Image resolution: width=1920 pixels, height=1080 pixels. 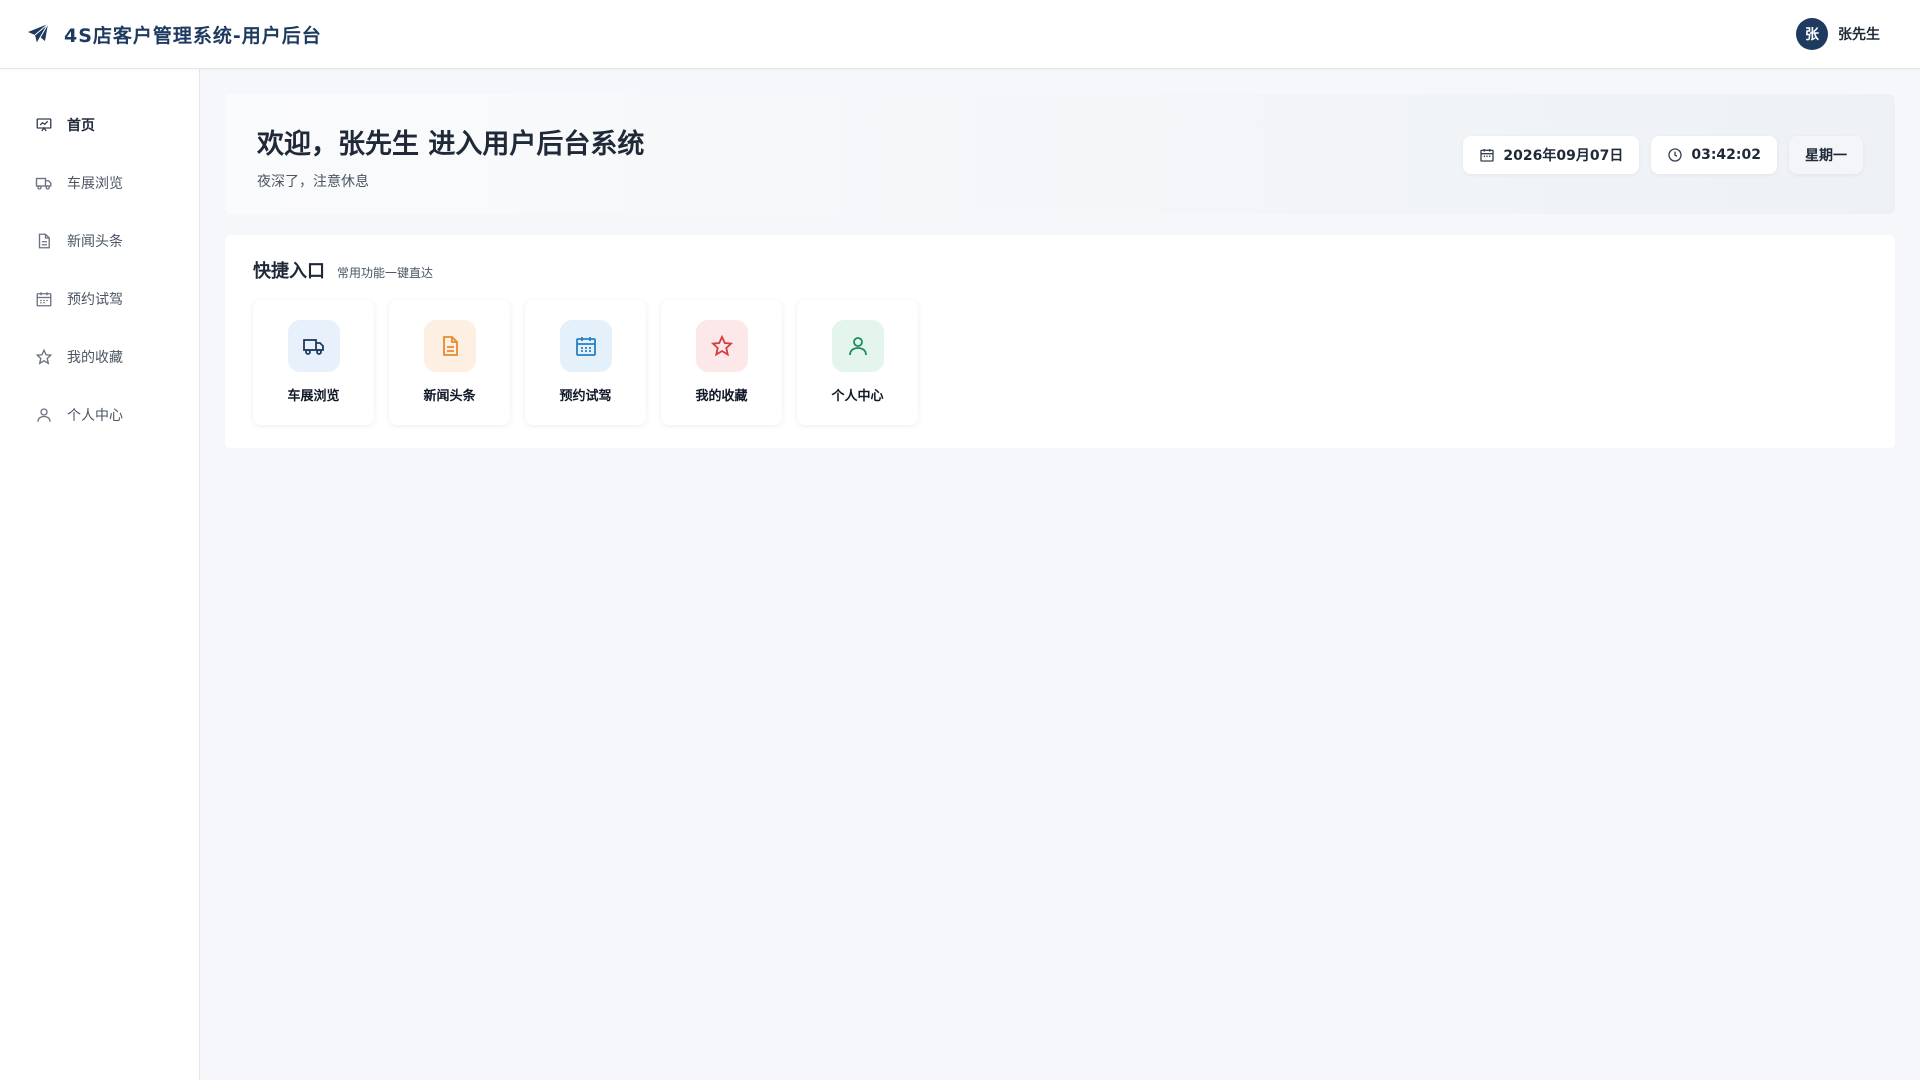 I want to click on quick-card-test-drive: 预约试驾, so click(x=585, y=362).